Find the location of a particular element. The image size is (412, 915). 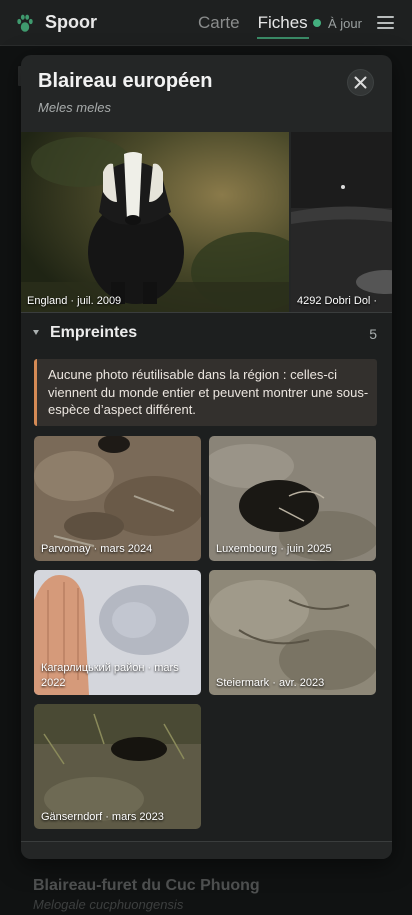

close-button is located at coordinates (360, 82).